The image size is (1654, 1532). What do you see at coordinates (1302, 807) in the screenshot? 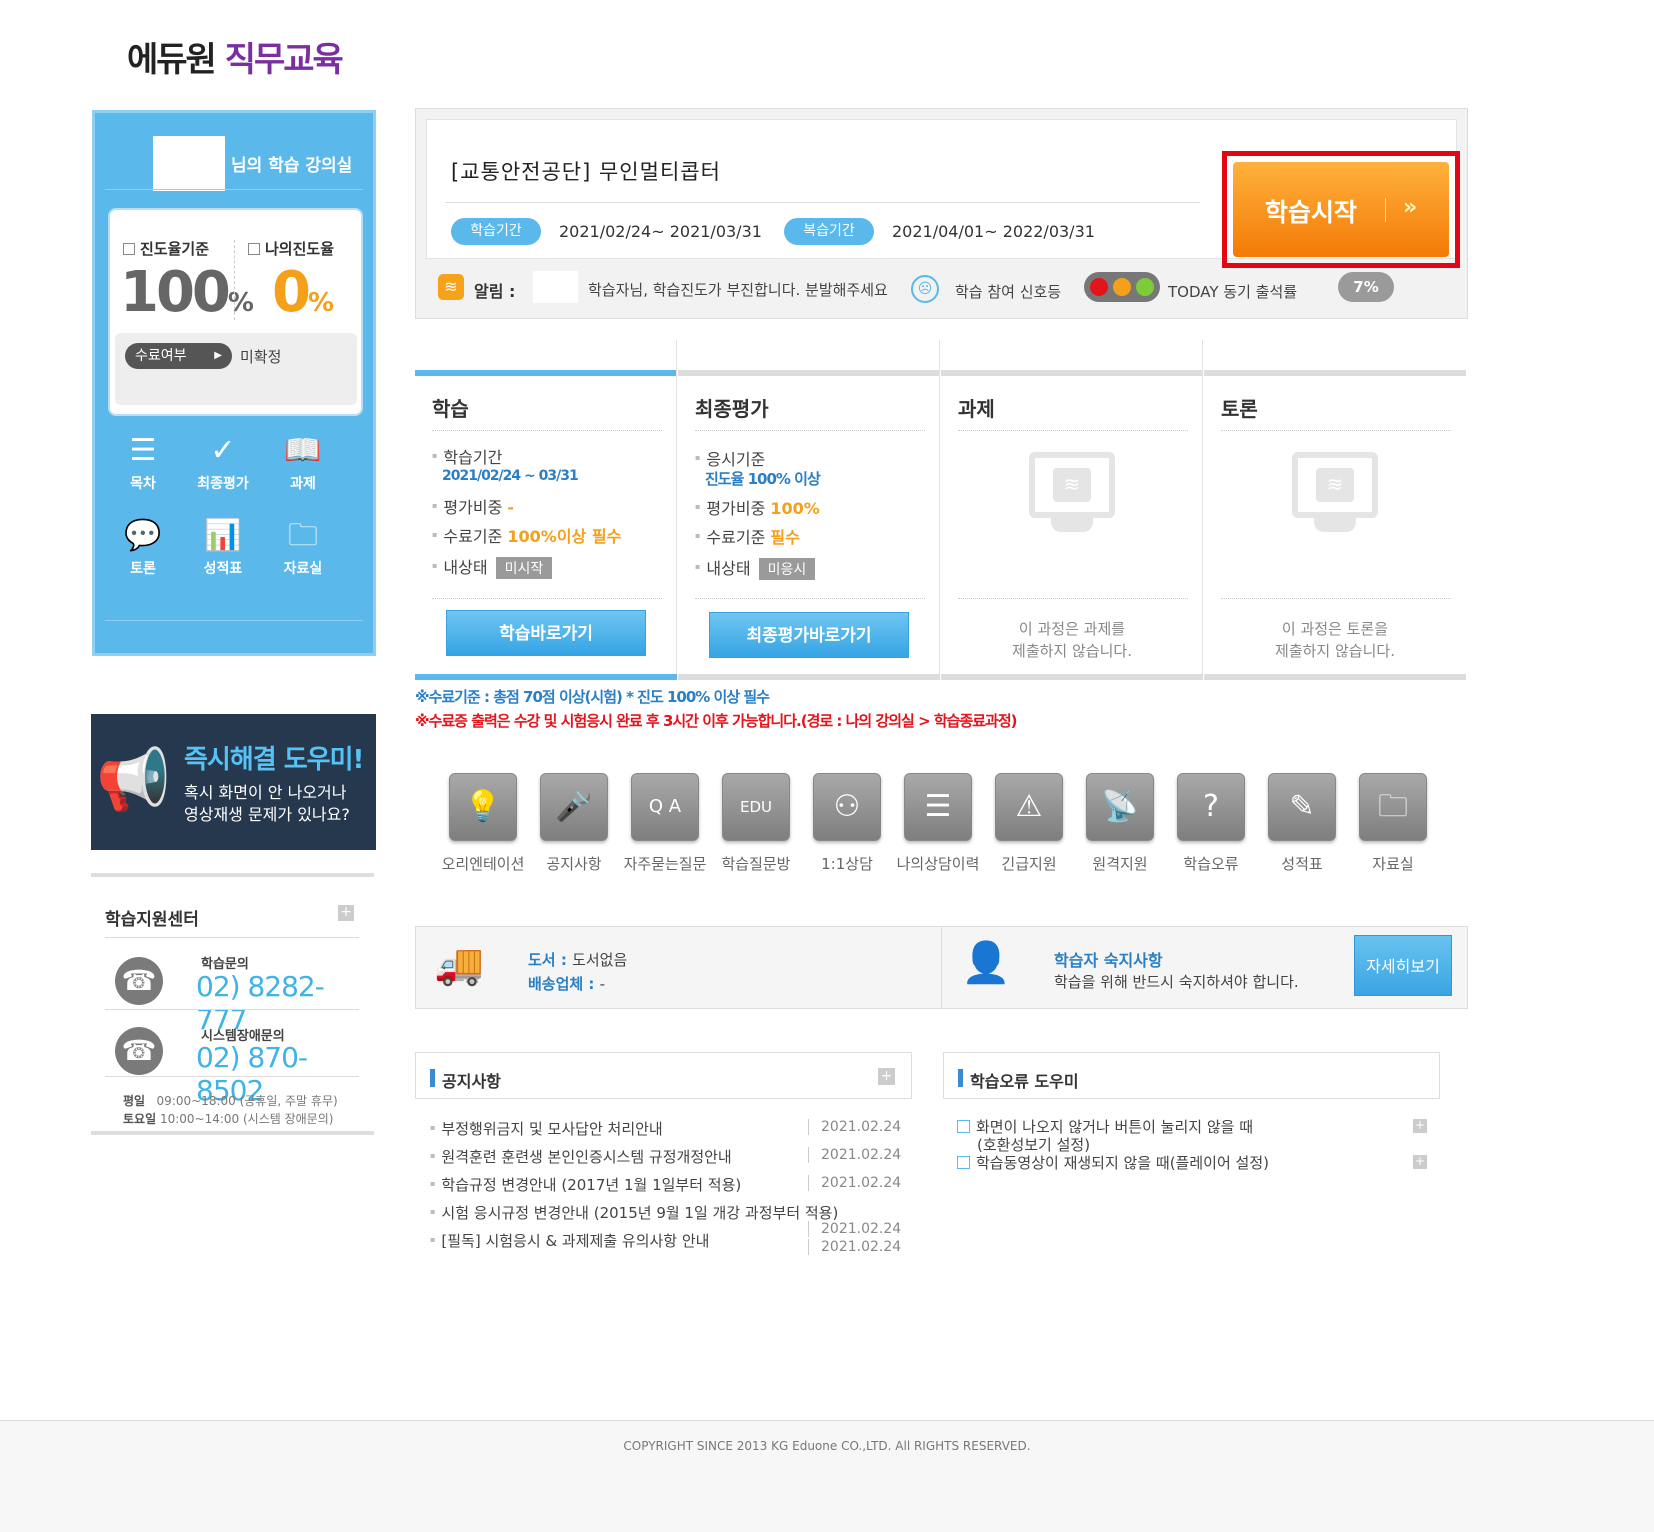
I see `report-icon: ✎` at bounding box center [1302, 807].